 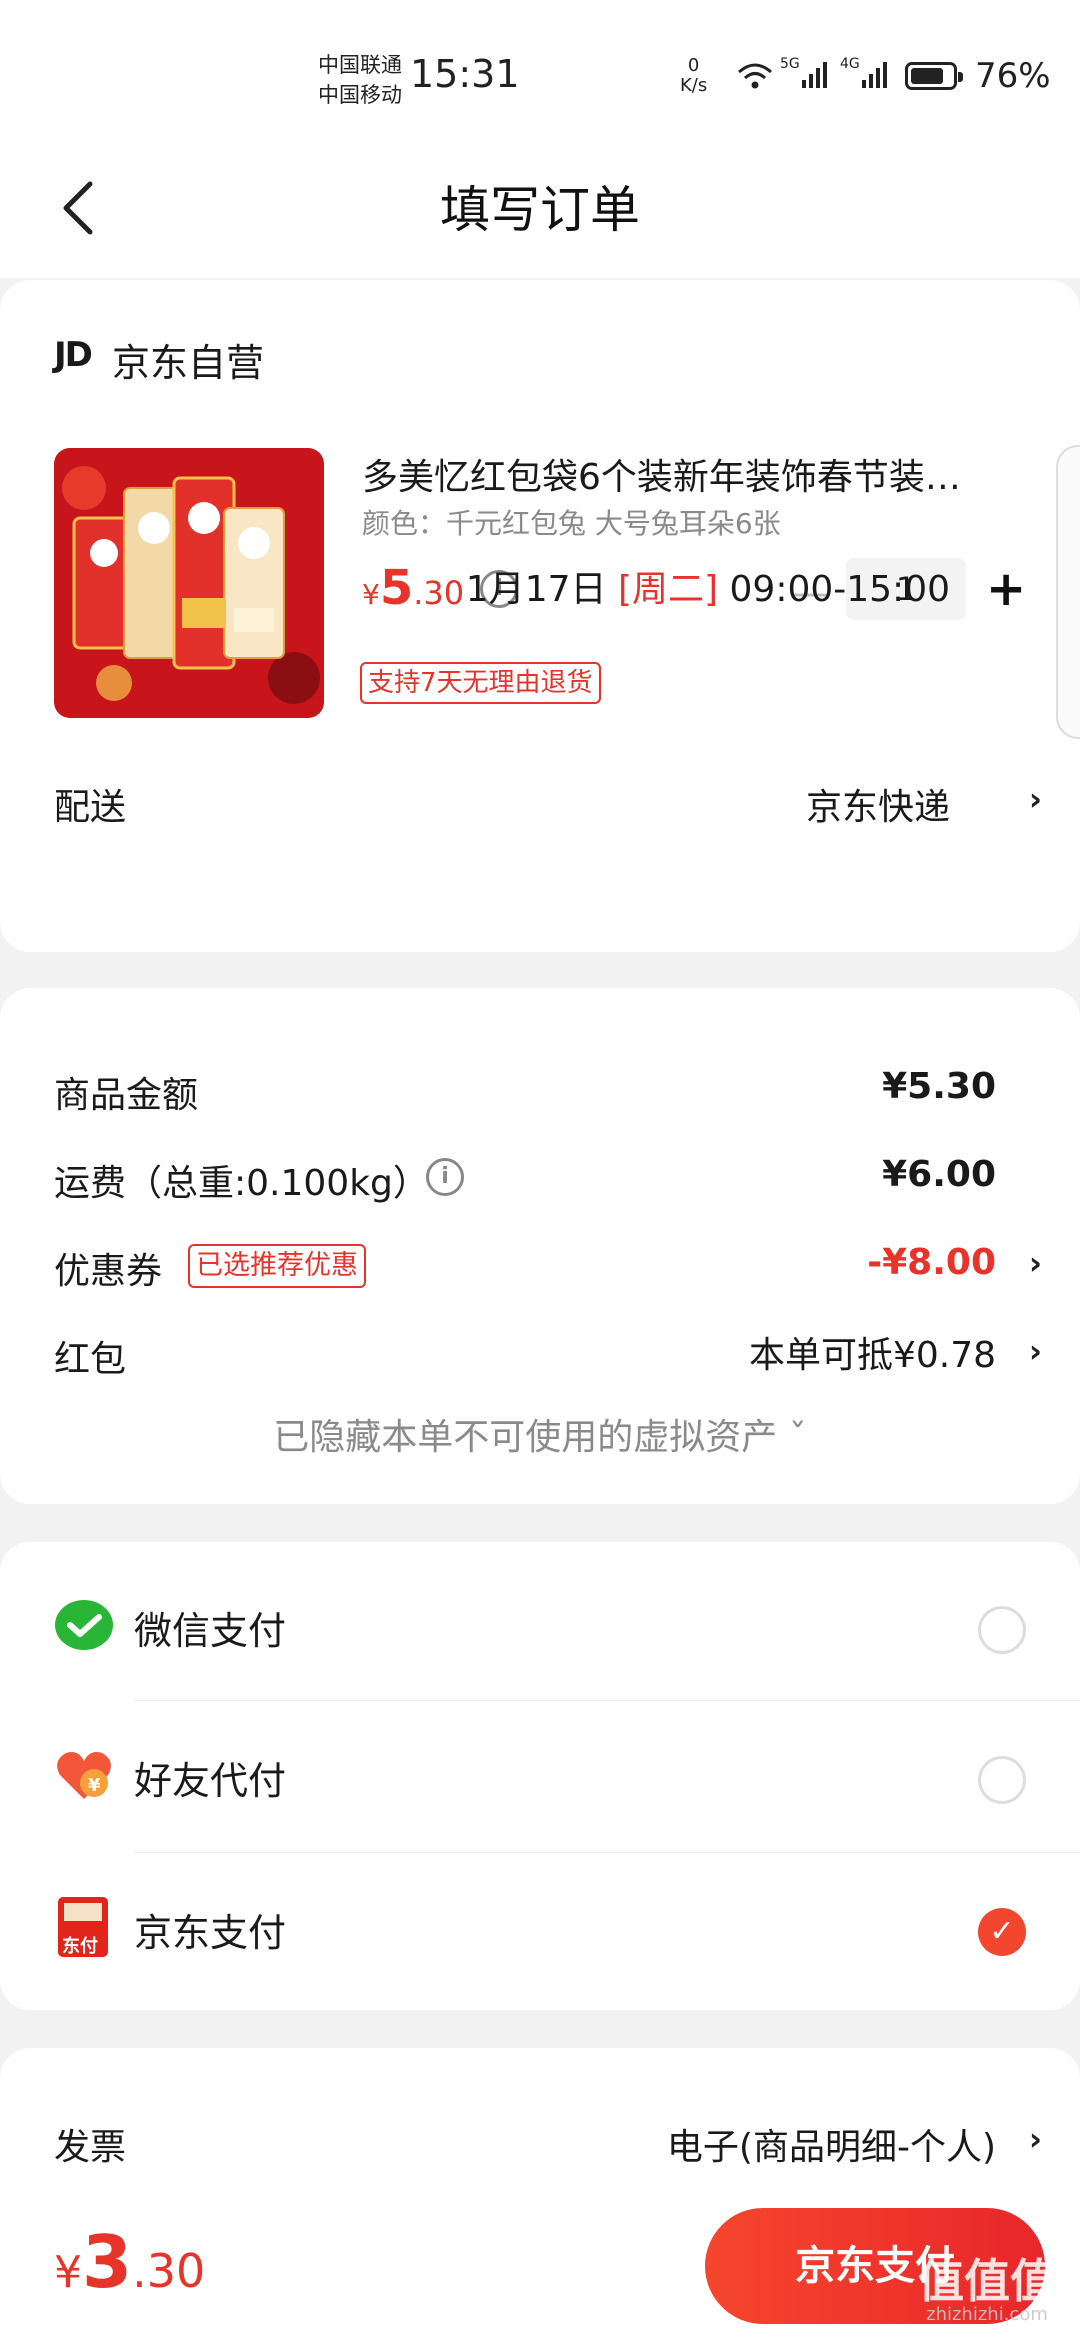 I want to click on net-speed-value: 0, so click(x=693, y=65).